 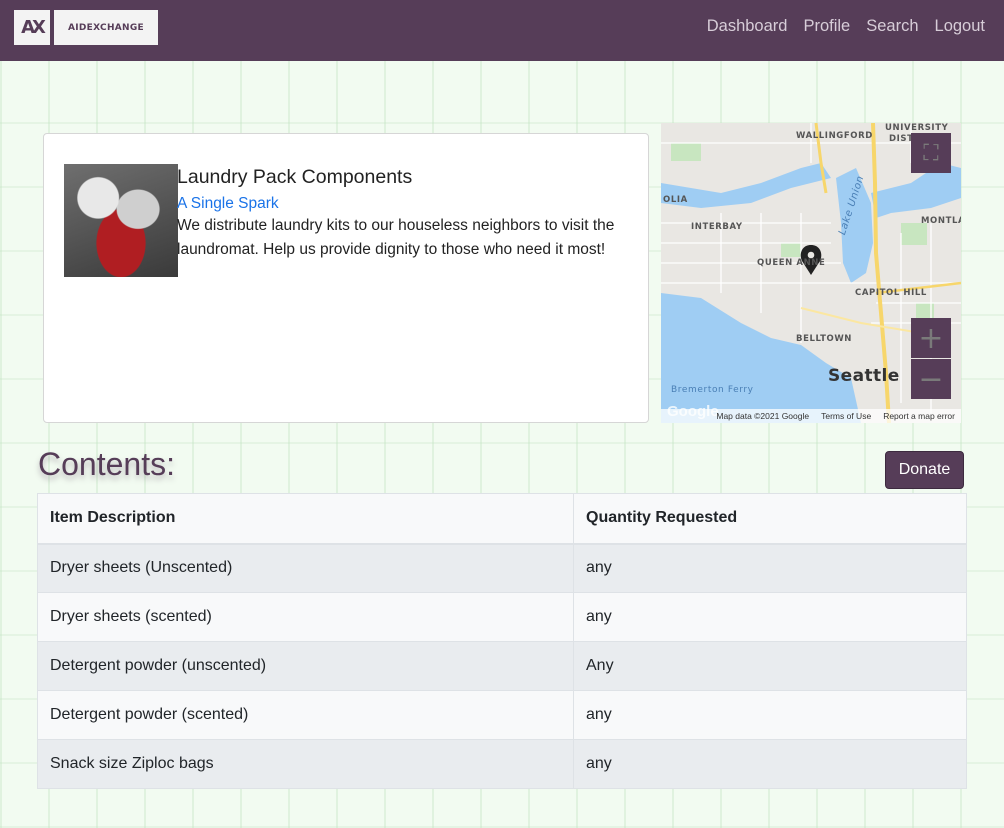 I want to click on map-label-montlake: MONTLA, so click(x=941, y=221).